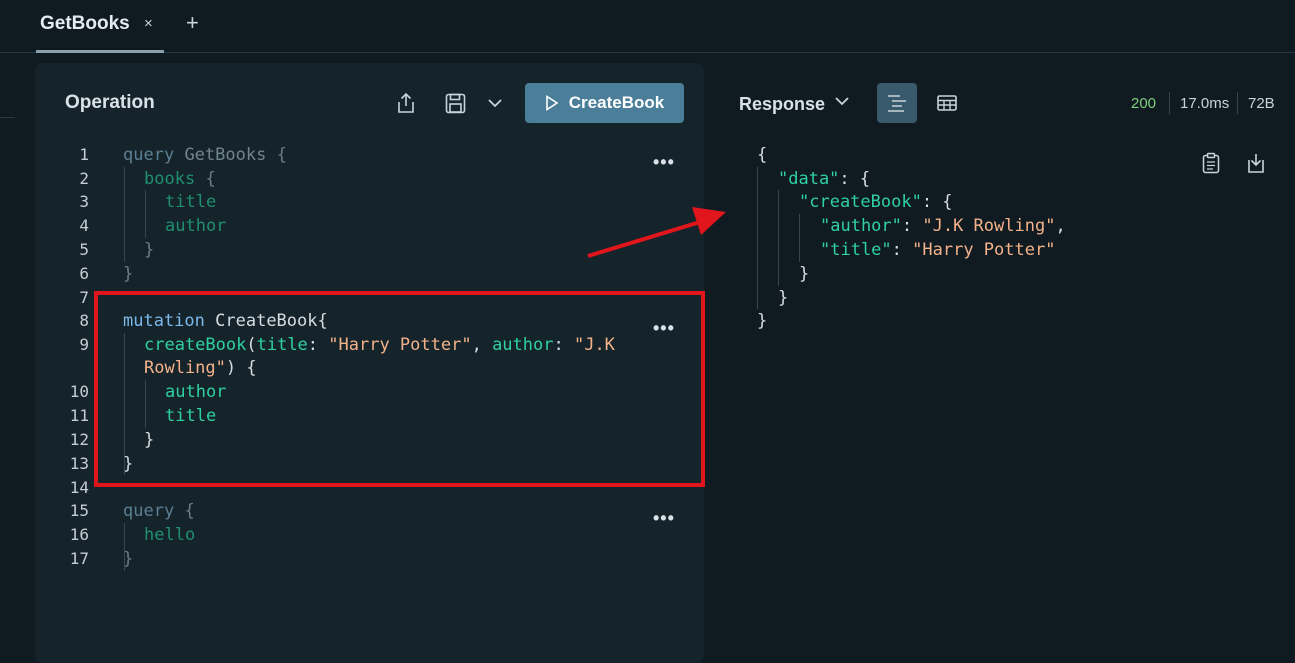 The image size is (1295, 663). What do you see at coordinates (495, 103) in the screenshot?
I see `save-options-chevron-down-icon` at bounding box center [495, 103].